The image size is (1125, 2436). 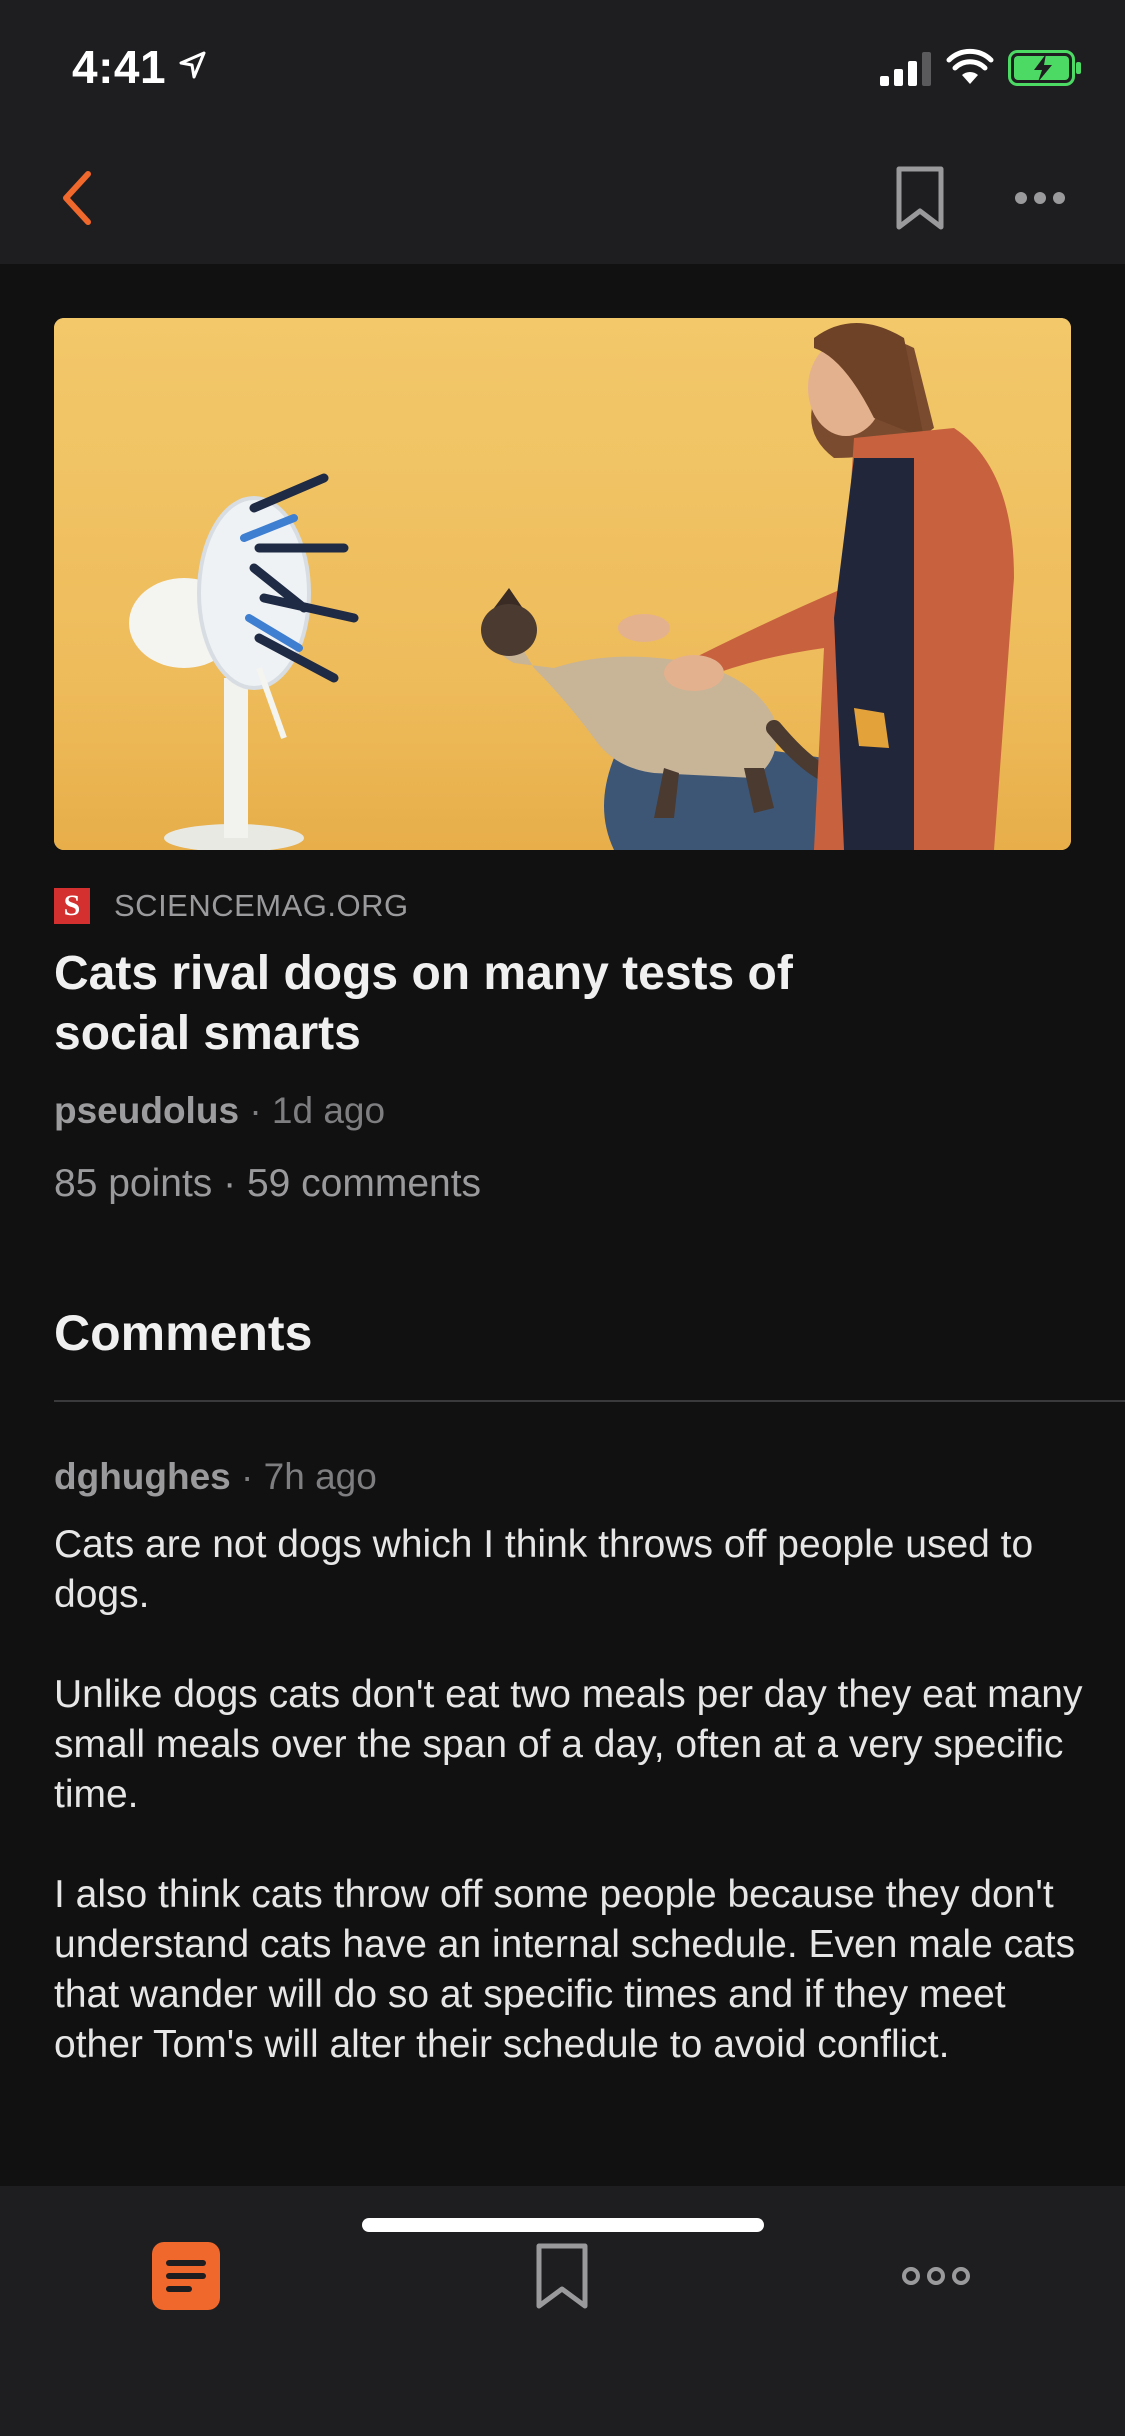 I want to click on source-name: SCIENCEMAG.ORG, so click(x=261, y=905).